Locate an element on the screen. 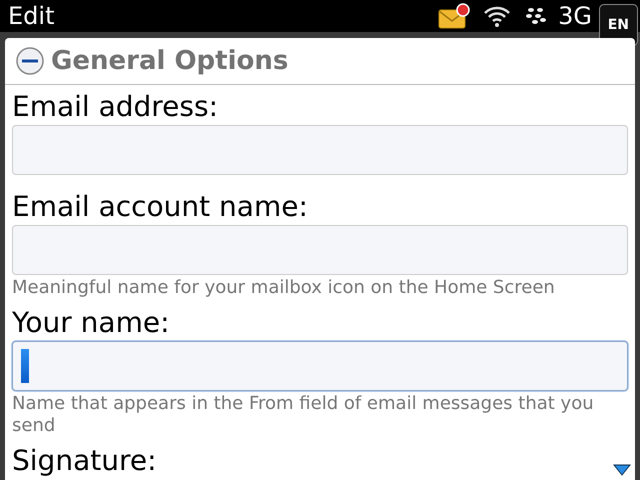 The width and height of the screenshot is (640, 480). section-title: General Options is located at coordinates (169, 61).